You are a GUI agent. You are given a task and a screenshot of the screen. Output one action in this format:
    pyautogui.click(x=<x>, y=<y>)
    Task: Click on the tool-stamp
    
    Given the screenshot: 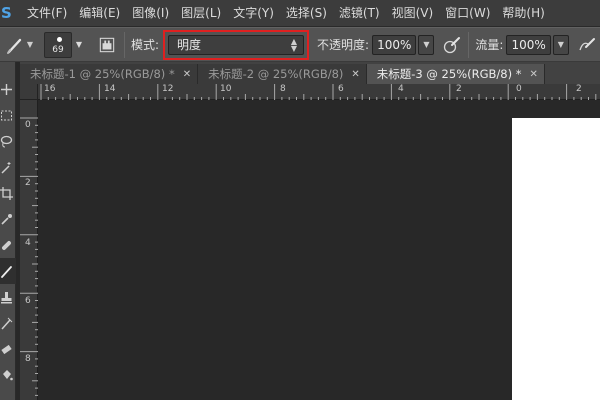 What is the action you would take?
    pyautogui.click(x=8, y=297)
    